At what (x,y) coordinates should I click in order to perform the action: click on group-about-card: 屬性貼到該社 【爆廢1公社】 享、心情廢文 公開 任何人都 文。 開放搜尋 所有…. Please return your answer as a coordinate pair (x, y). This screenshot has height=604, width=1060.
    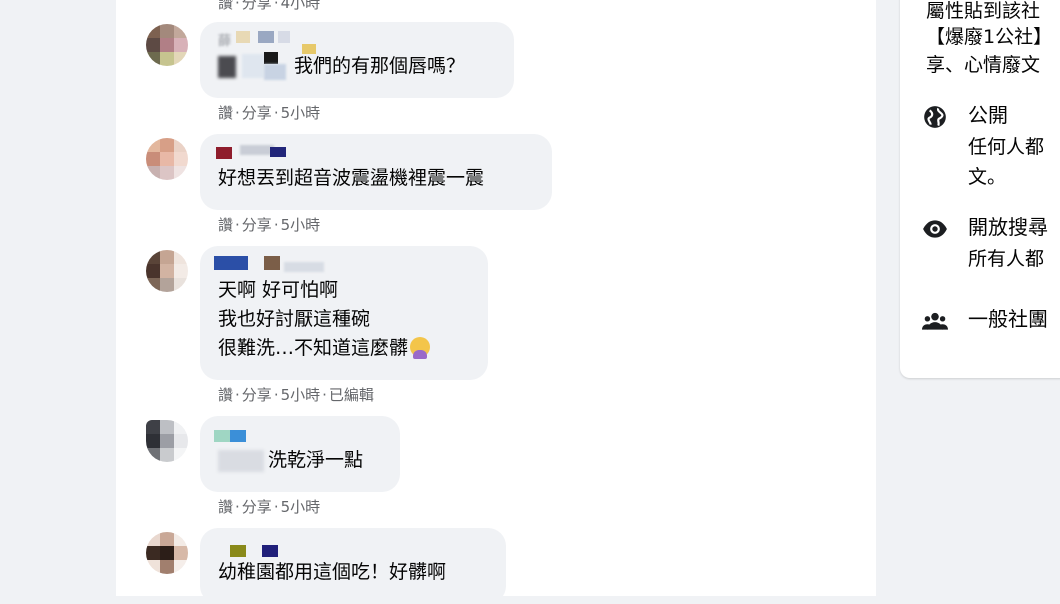
    Looking at the image, I should click on (980, 189).